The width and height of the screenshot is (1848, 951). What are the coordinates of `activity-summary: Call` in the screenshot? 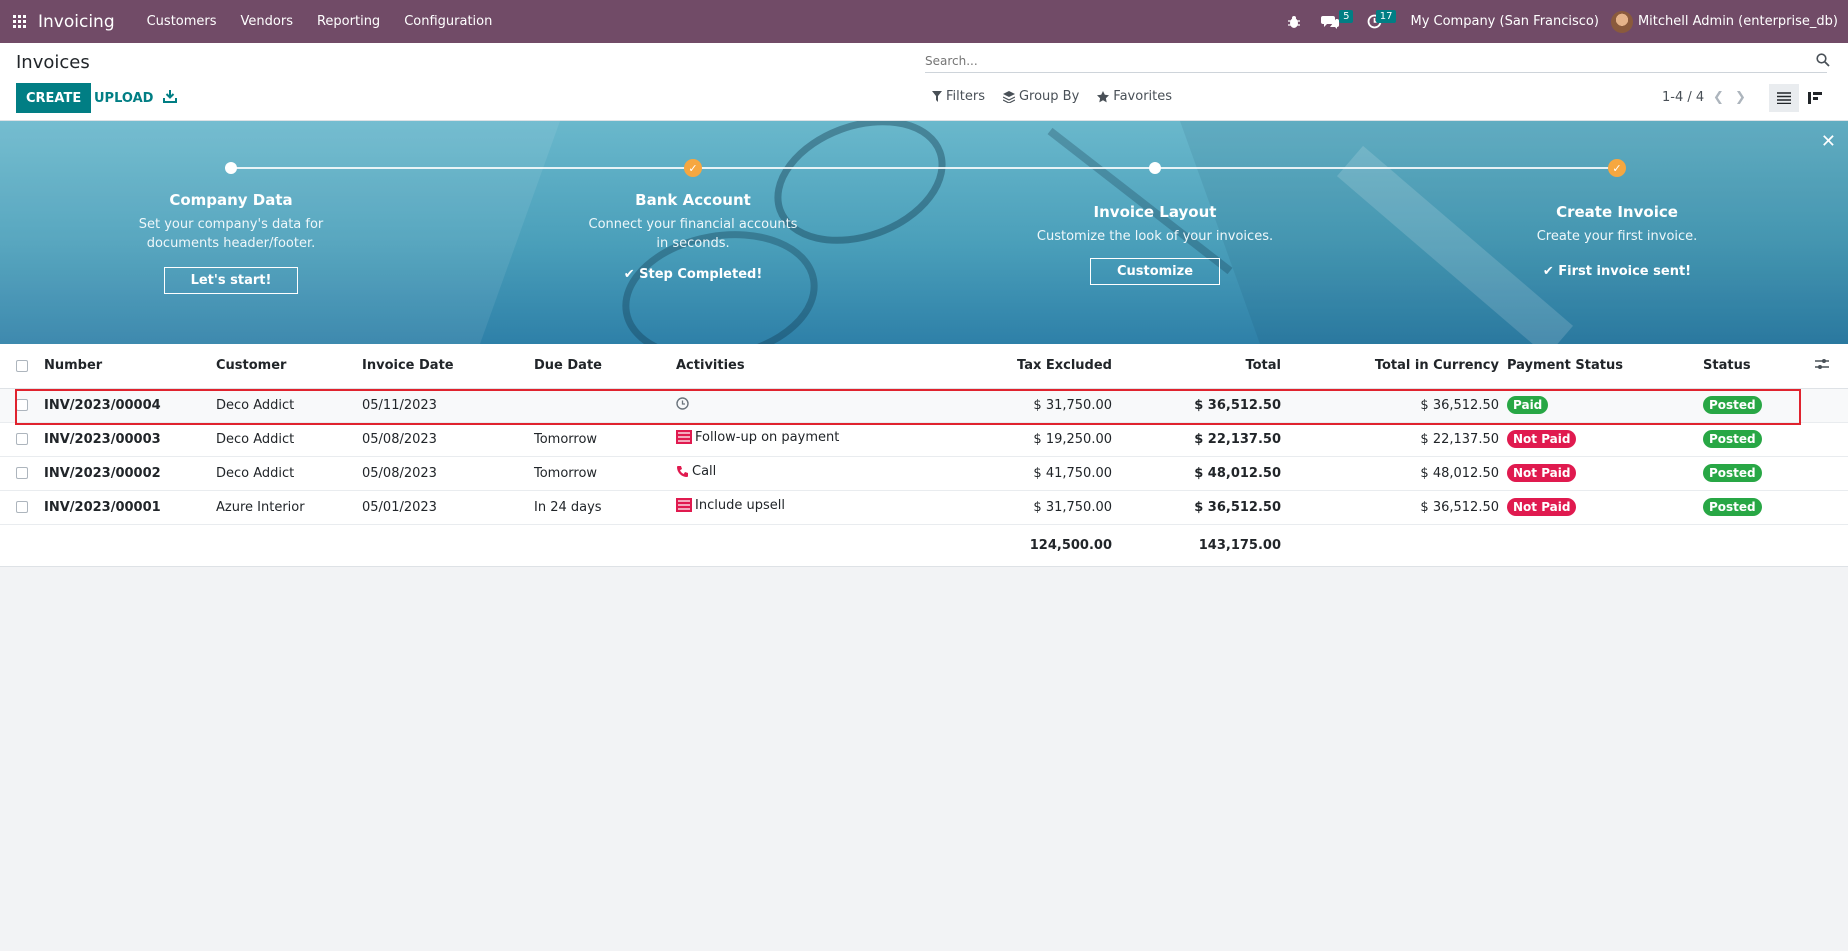 It's located at (704, 471).